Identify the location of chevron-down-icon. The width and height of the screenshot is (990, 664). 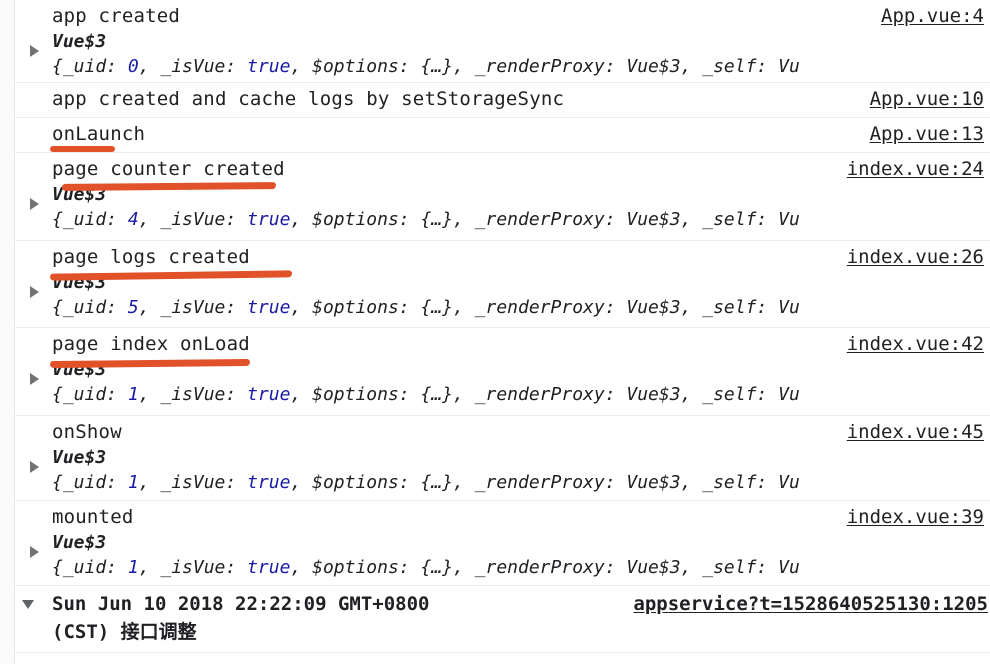
(28, 604).